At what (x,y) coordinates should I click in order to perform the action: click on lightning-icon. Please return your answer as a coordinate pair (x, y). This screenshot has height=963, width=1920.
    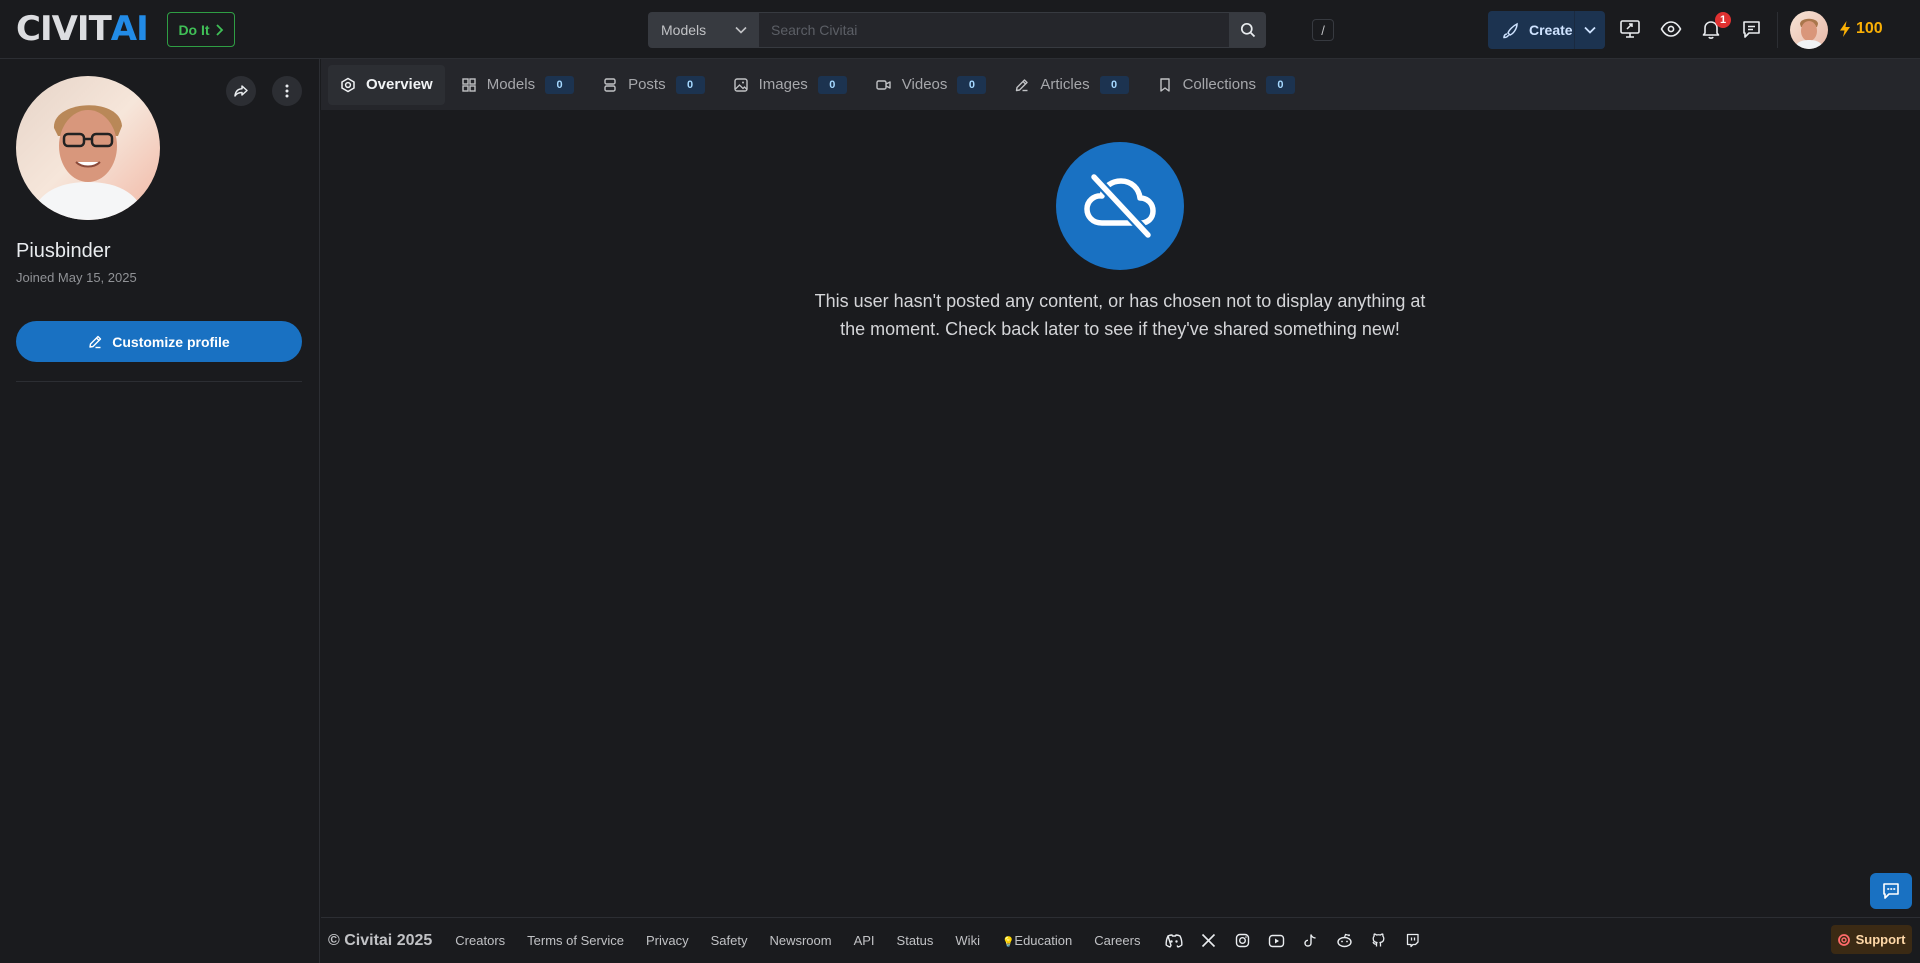
    Looking at the image, I should click on (1845, 29).